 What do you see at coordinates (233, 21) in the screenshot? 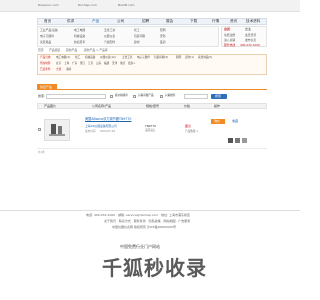
I see `nav-item-news: 资讯` at bounding box center [233, 21].